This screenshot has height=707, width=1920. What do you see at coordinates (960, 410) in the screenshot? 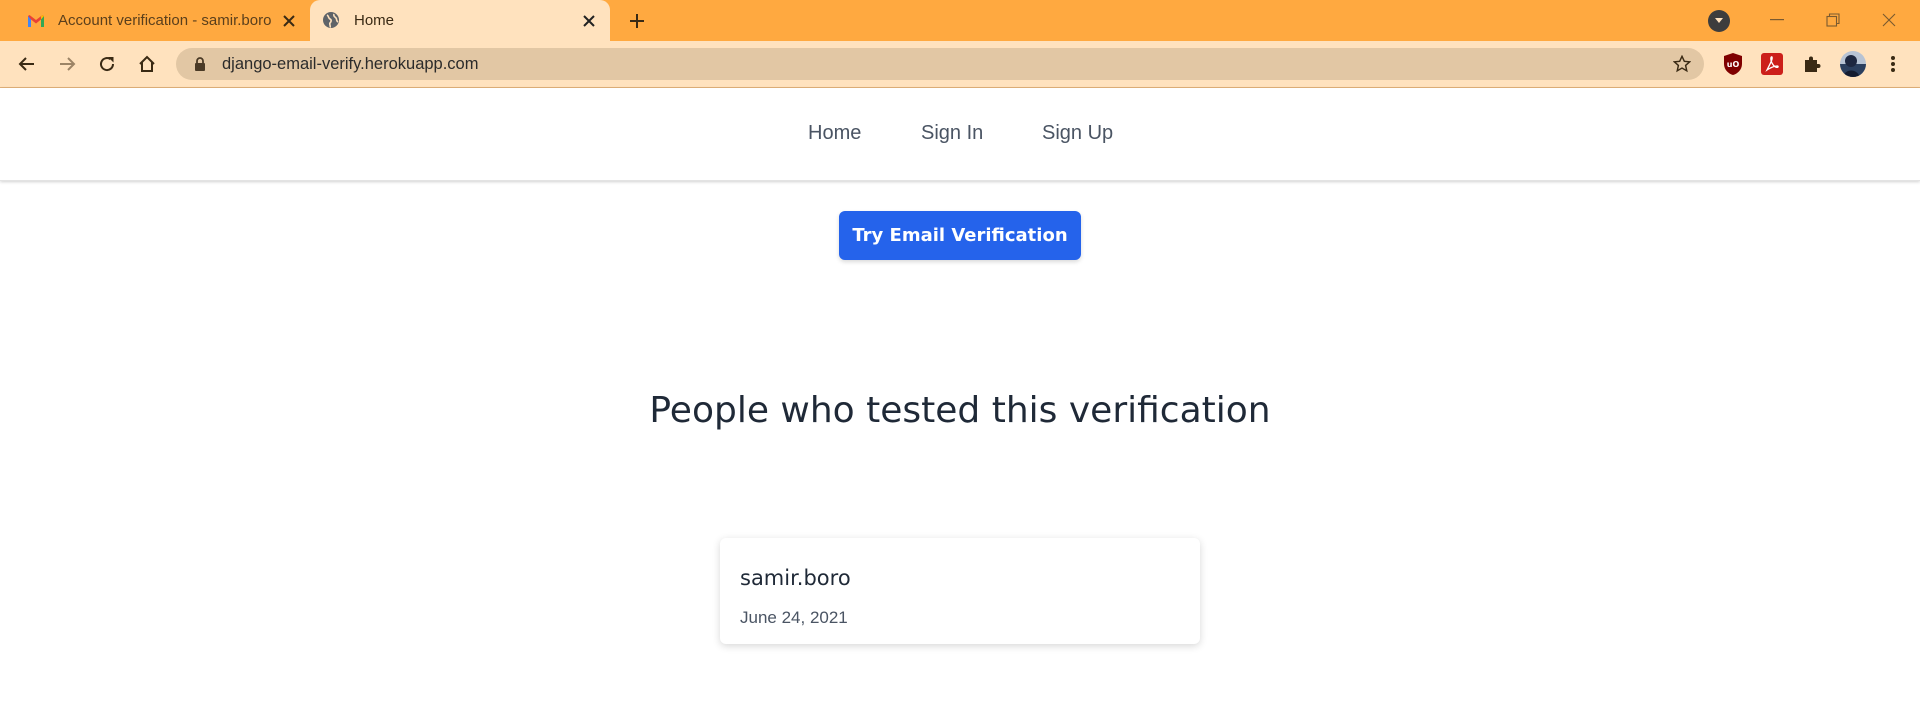
I see `page-title: People who tested this verification` at bounding box center [960, 410].